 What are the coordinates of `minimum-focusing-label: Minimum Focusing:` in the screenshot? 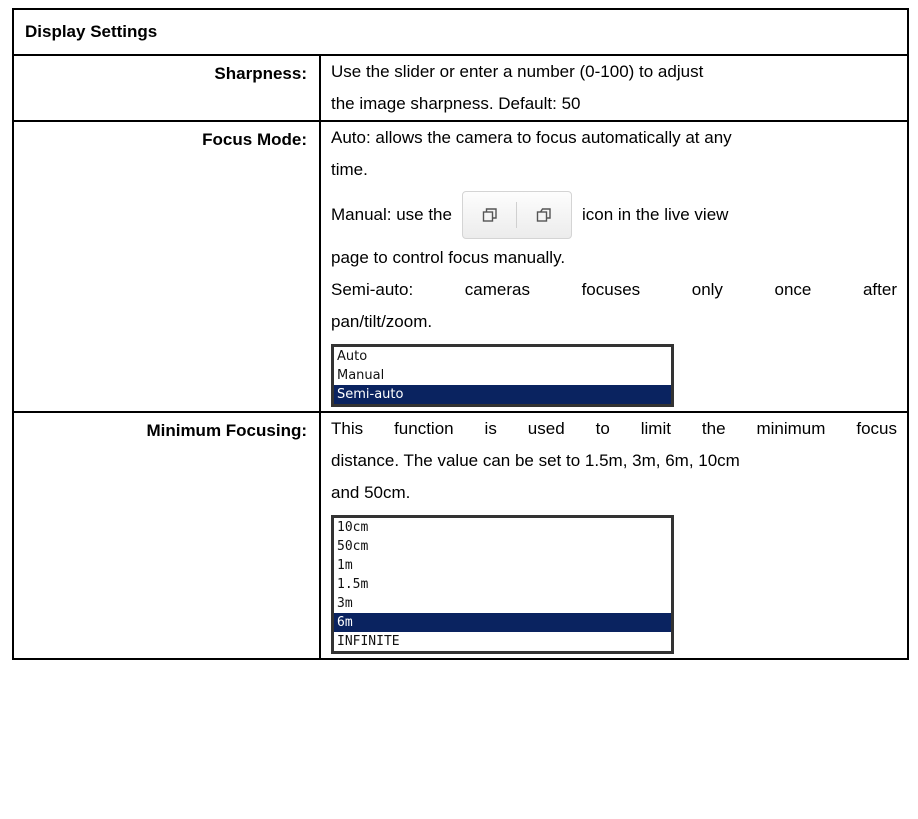 It's located at (166, 535).